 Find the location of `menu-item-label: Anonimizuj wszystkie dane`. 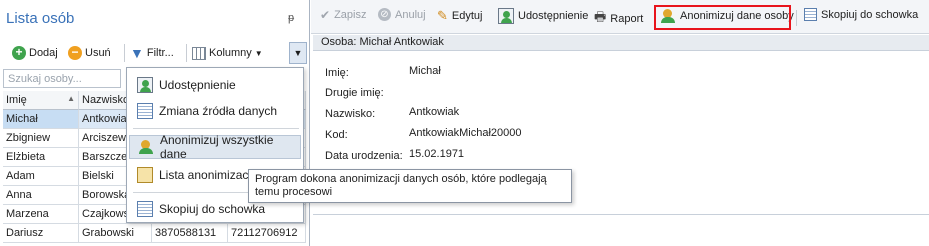

menu-item-label: Anonimizuj wszystkie dane is located at coordinates (217, 147).